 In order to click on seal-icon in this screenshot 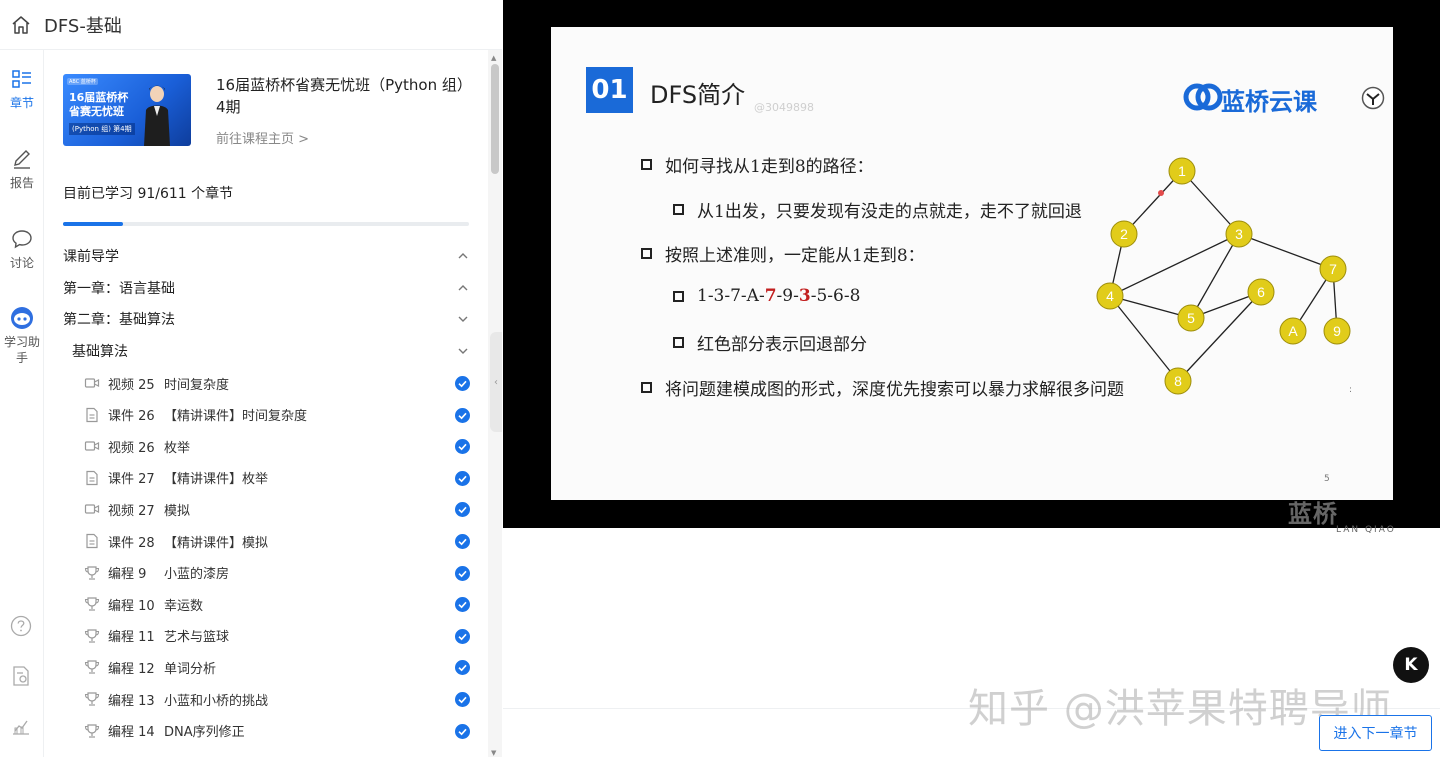, I will do `click(1373, 98)`.